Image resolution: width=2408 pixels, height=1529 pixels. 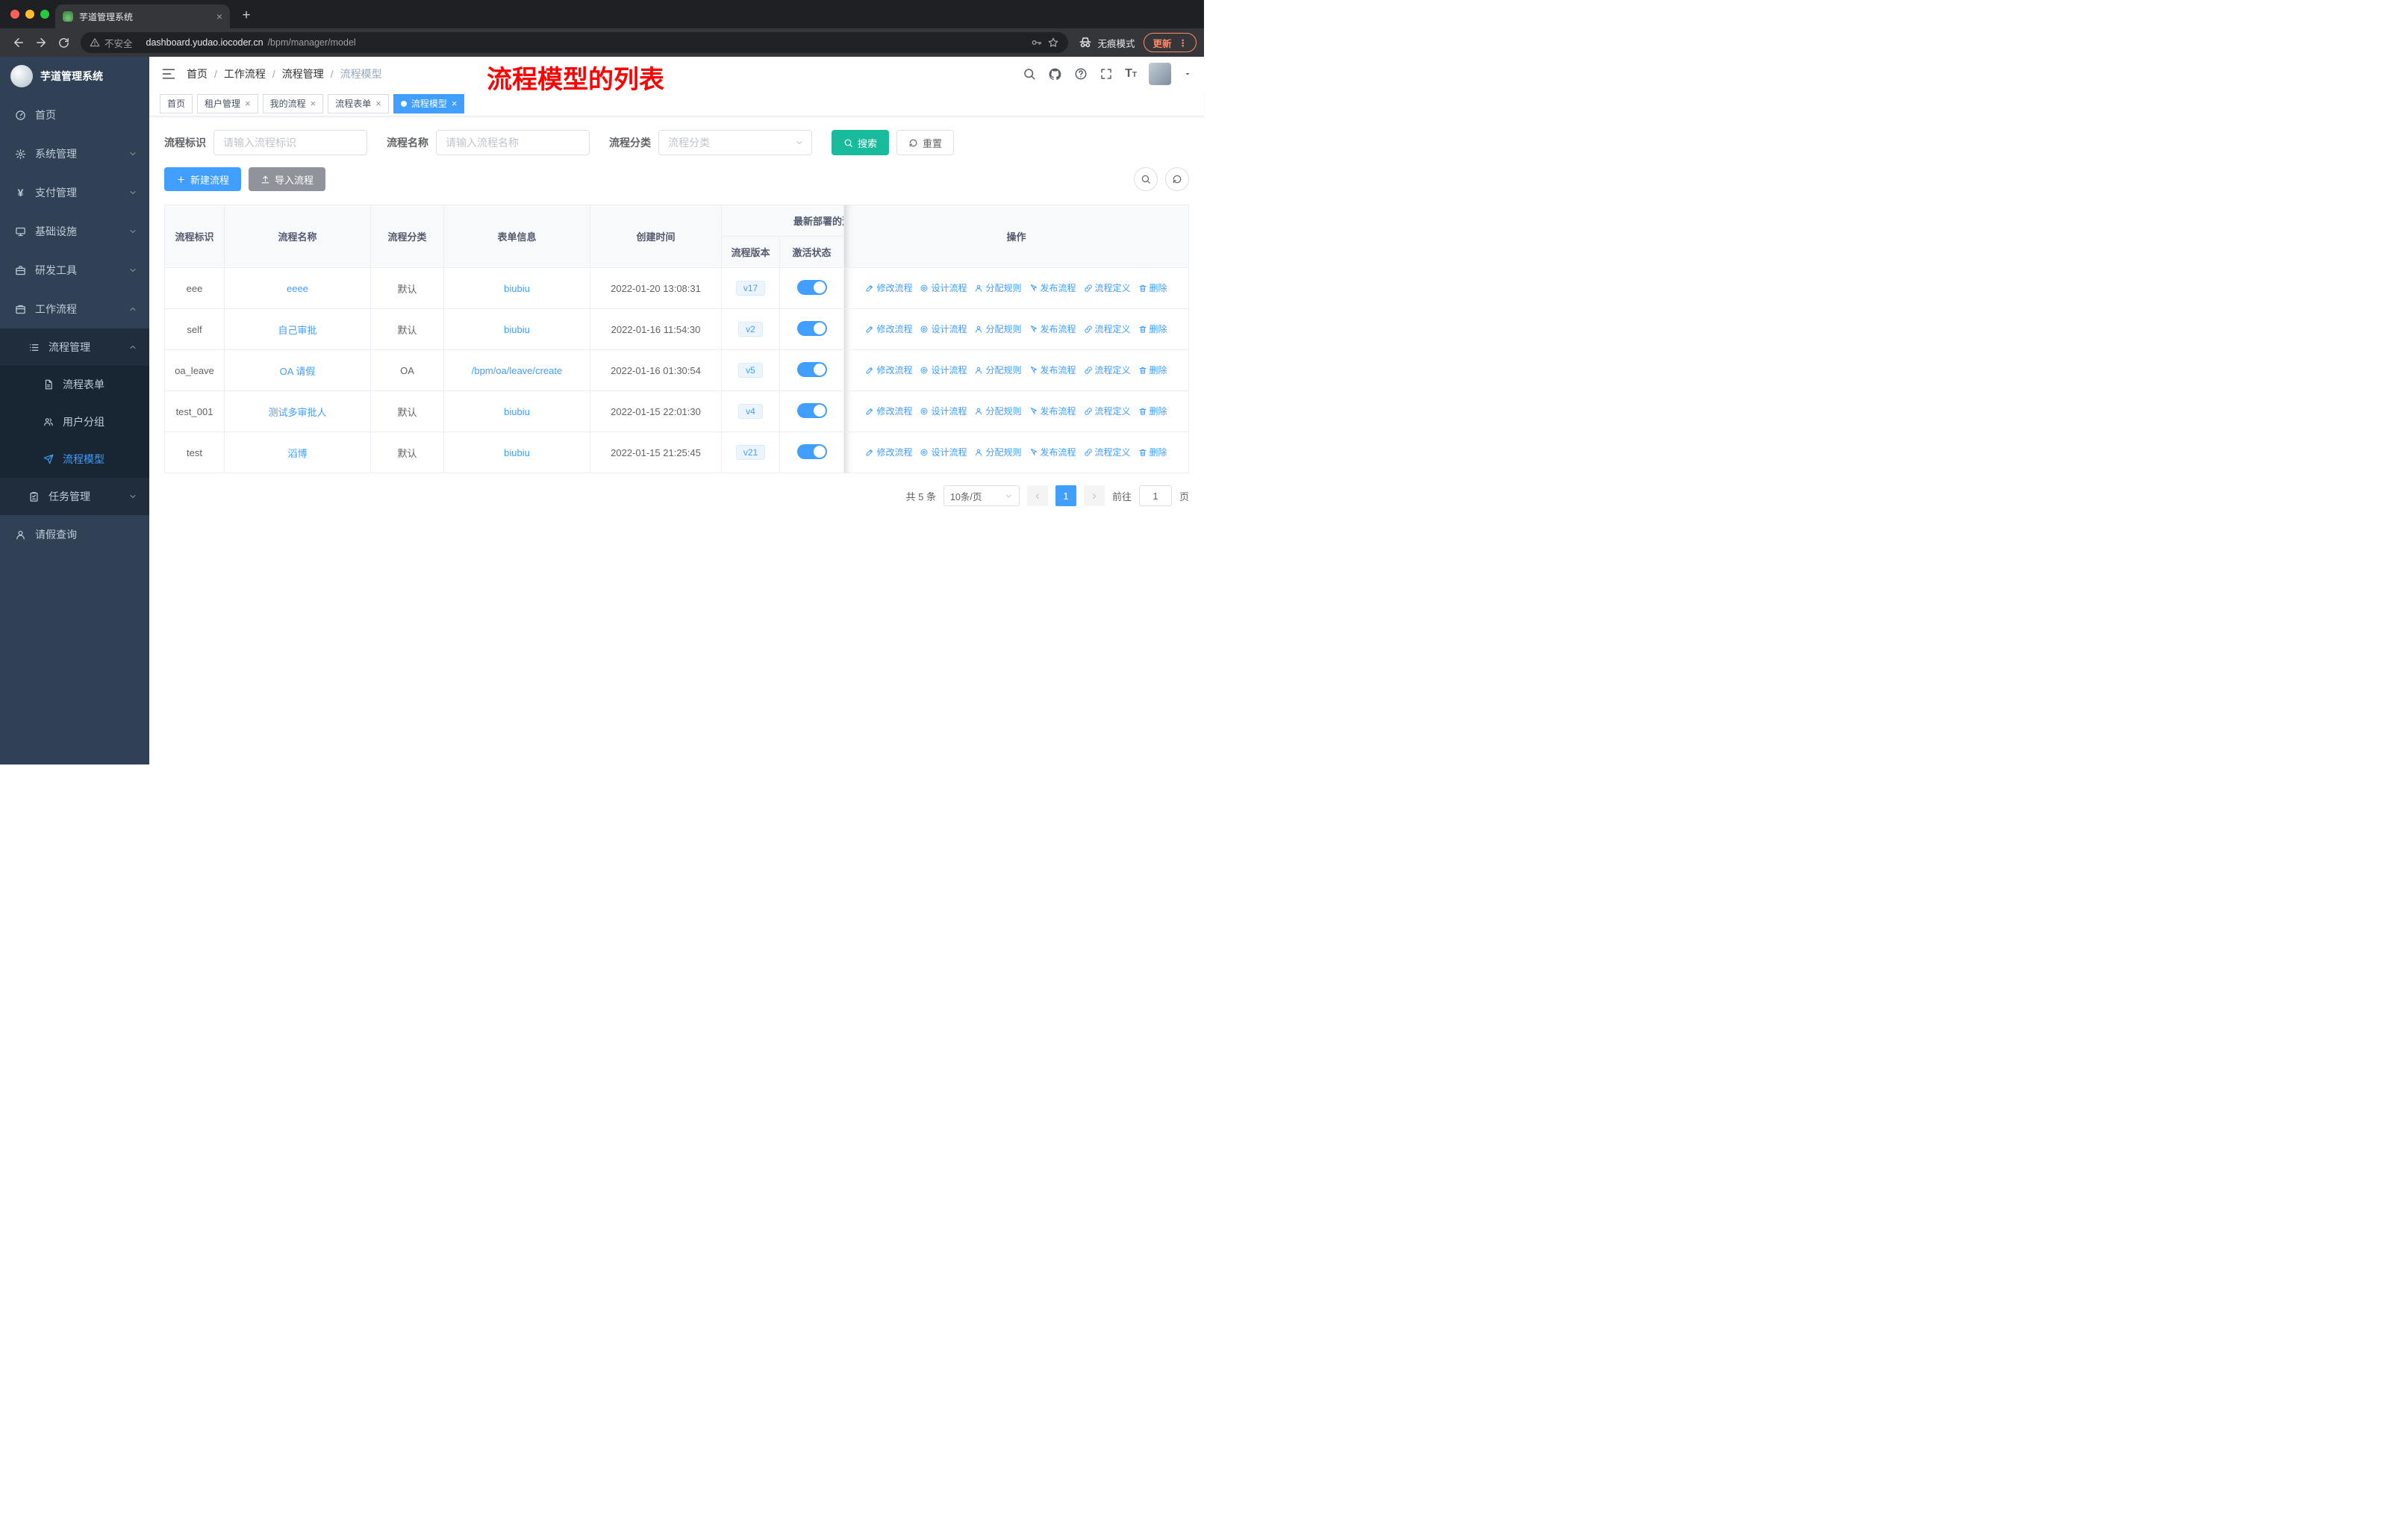 What do you see at coordinates (981, 496) in the screenshot?
I see `page-size-select: 10条/页` at bounding box center [981, 496].